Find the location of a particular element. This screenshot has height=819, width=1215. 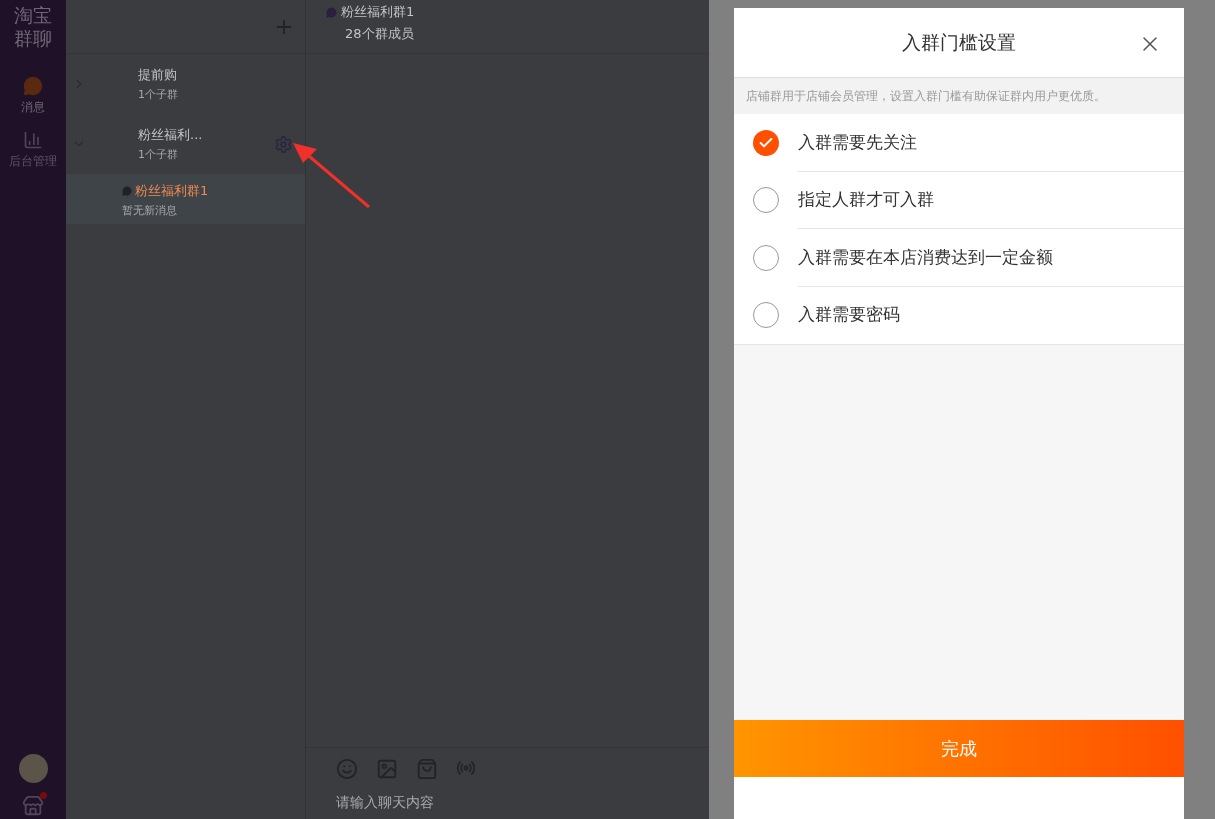

image-icon is located at coordinates (387, 769).